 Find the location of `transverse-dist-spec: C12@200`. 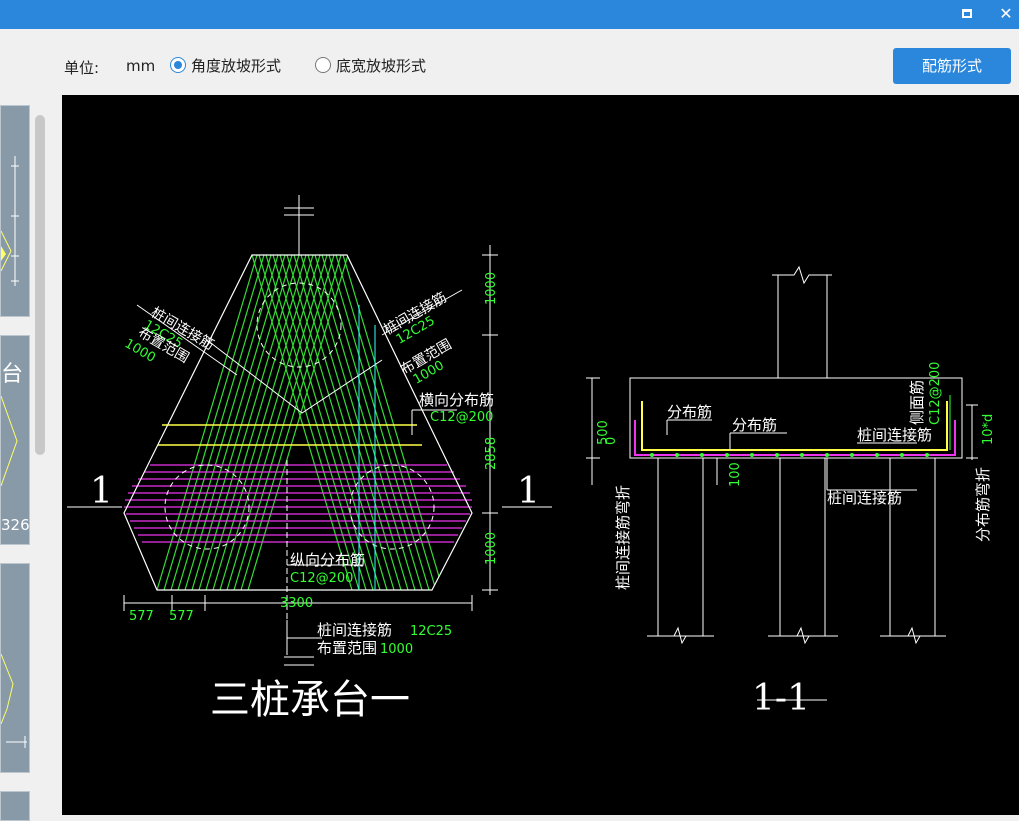

transverse-dist-spec: C12@200 is located at coordinates (461, 417).